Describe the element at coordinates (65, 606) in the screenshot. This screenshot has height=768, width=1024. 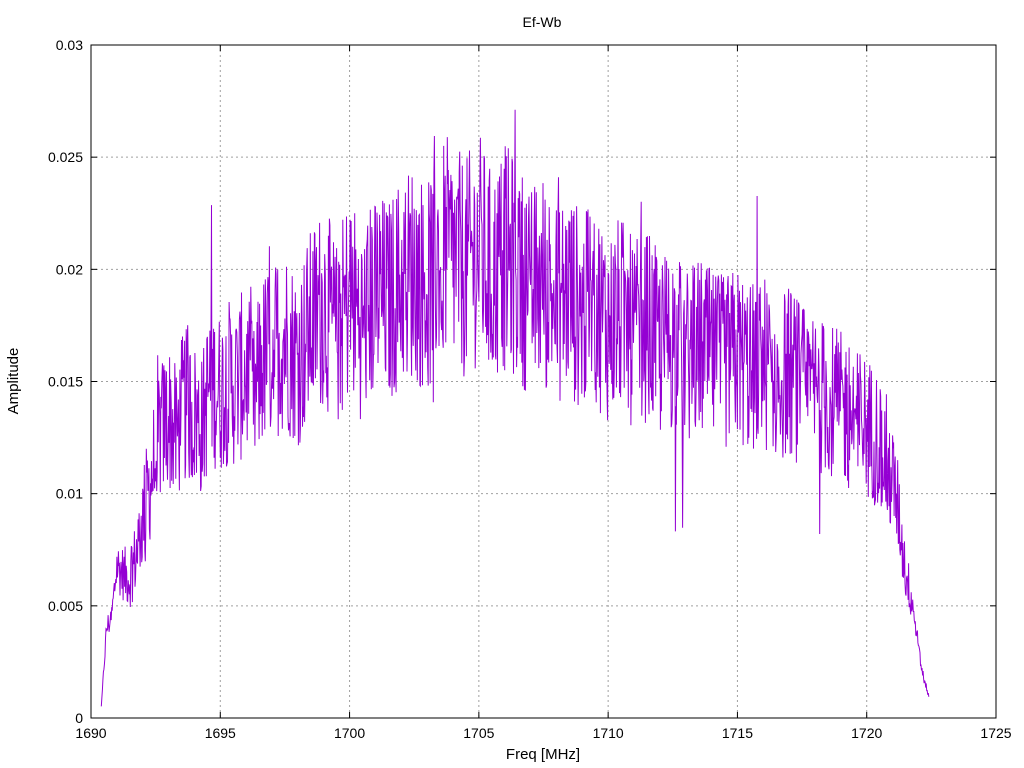
I see `y-tick-label: 0.005` at that location.